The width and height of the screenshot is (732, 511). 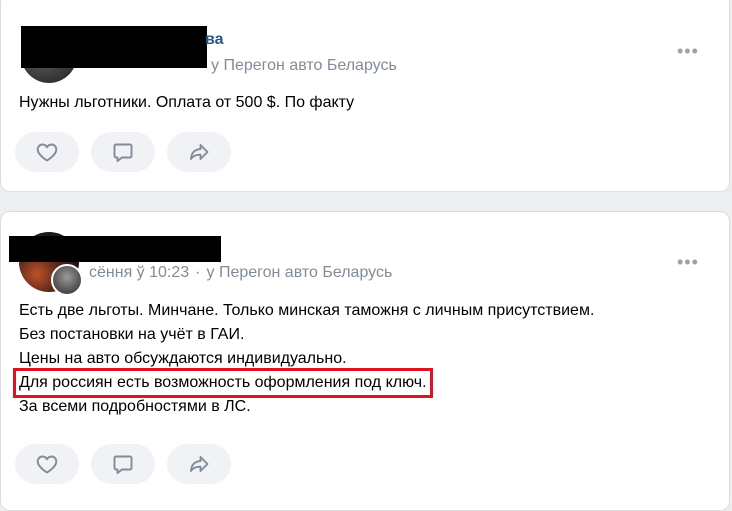 What do you see at coordinates (67, 280) in the screenshot?
I see `avatar-badge` at bounding box center [67, 280].